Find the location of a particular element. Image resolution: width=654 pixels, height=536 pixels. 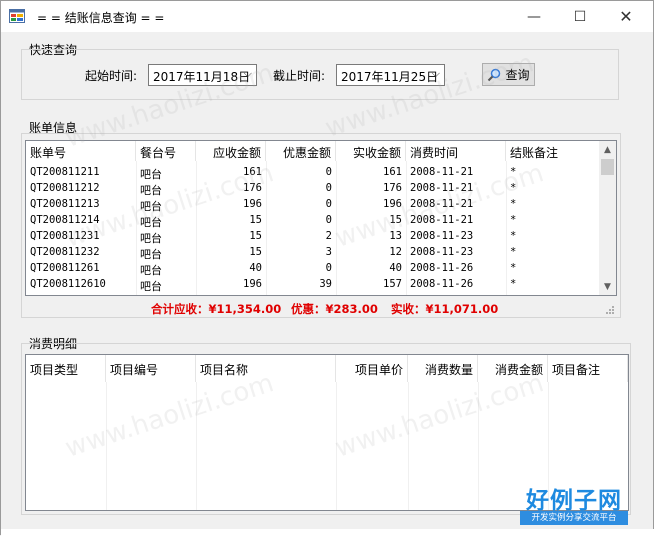

bill-no-cell: QT200811232 is located at coordinates (65, 252).